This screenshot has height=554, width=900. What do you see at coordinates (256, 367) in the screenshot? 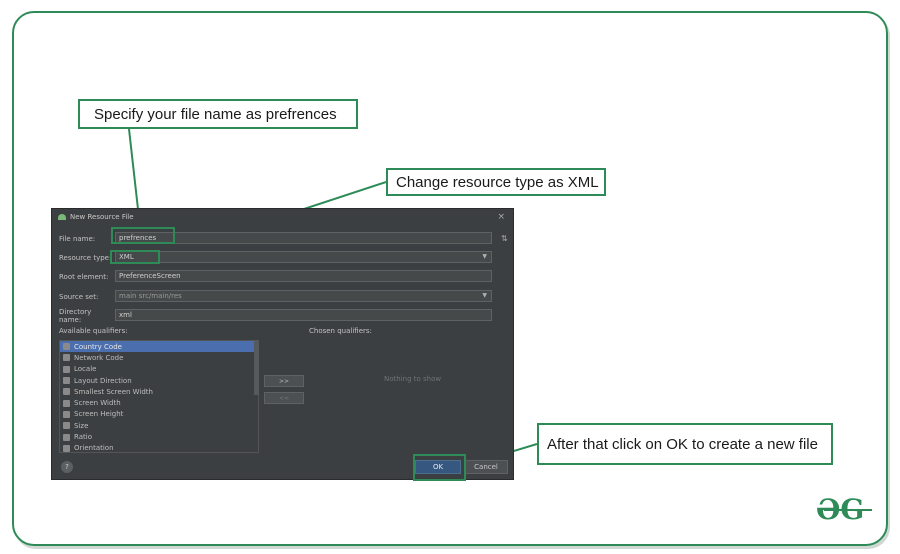
I see `qualifiers-scrollbar` at bounding box center [256, 367].